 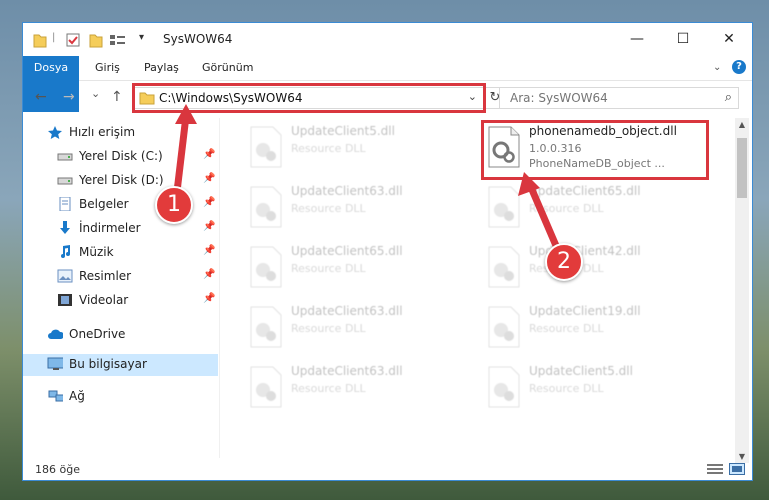 I want to click on callout-step-1: 1, so click(x=174, y=205).